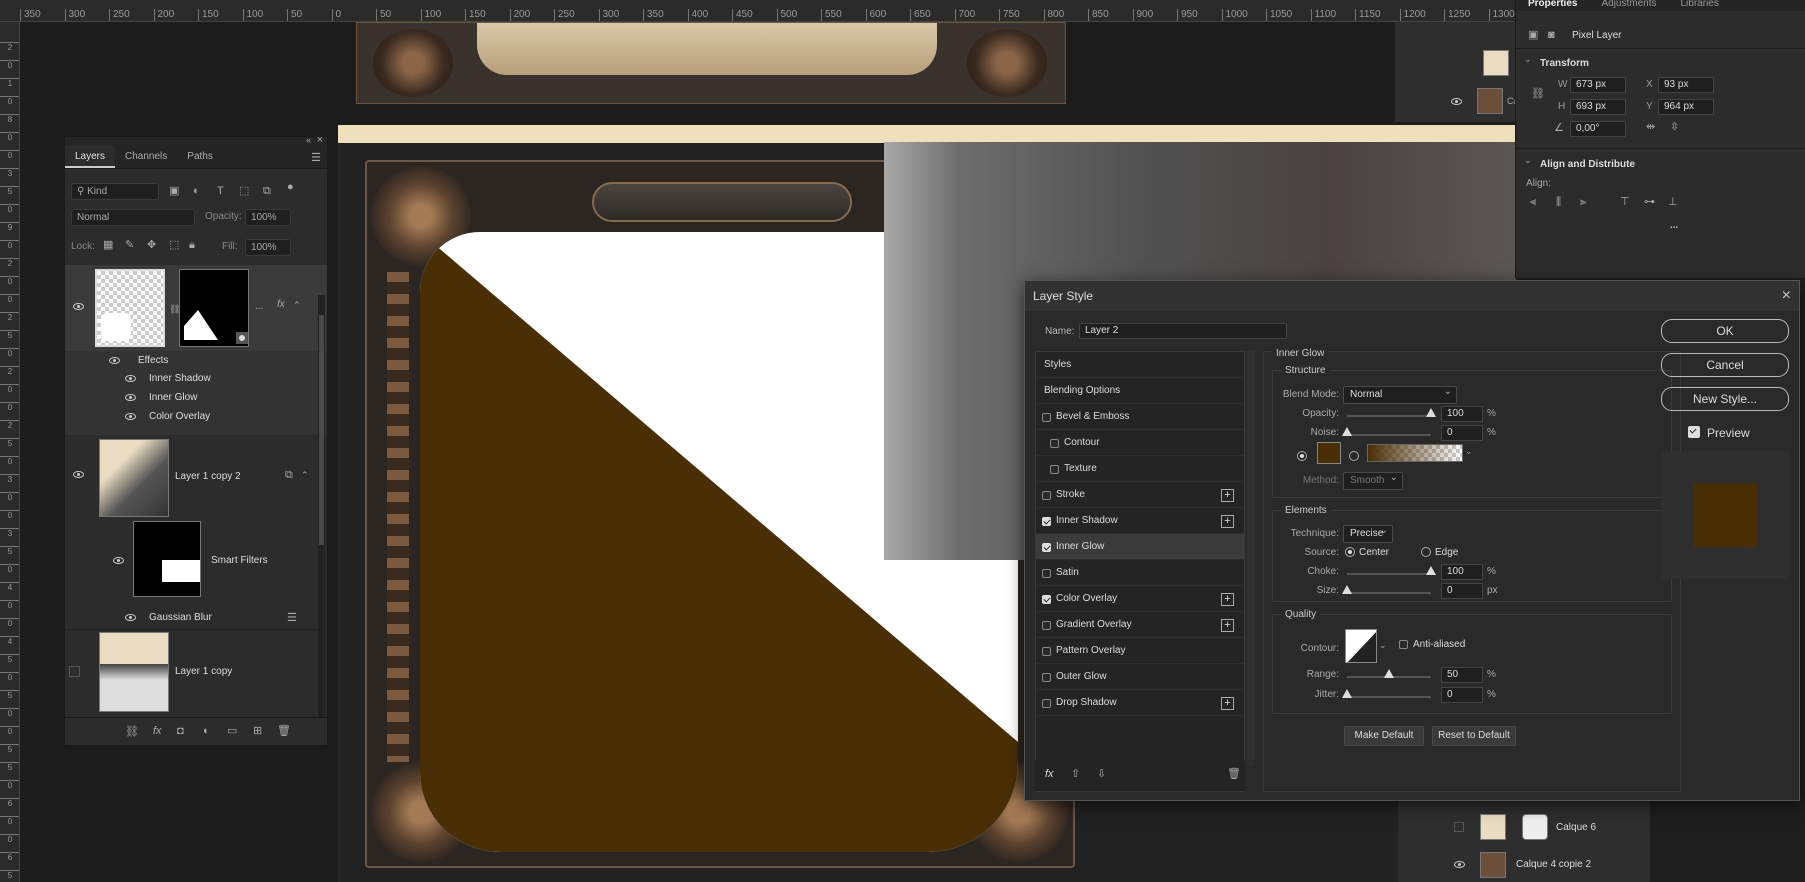 This screenshot has height=882, width=1805. What do you see at coordinates (1439, 644) in the screenshot?
I see `anti-aliased-label: Anti-aliased` at bounding box center [1439, 644].